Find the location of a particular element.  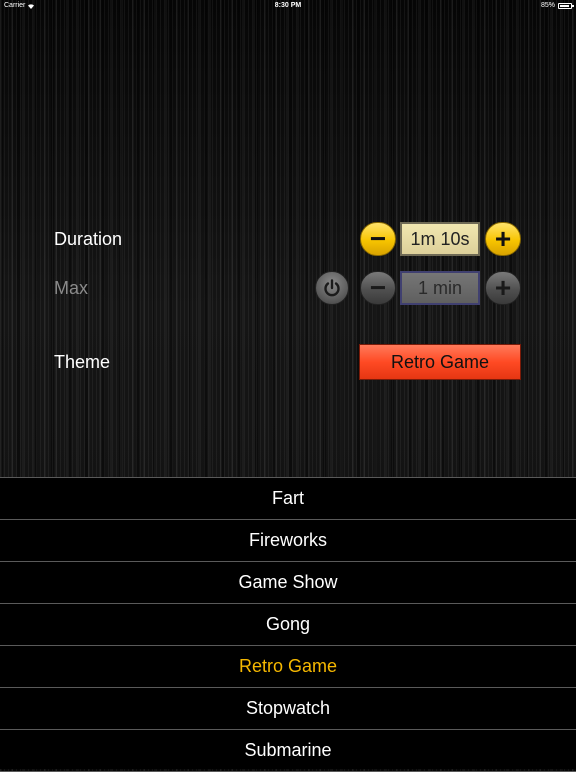

status-time: 8:30 PM is located at coordinates (288, 5).